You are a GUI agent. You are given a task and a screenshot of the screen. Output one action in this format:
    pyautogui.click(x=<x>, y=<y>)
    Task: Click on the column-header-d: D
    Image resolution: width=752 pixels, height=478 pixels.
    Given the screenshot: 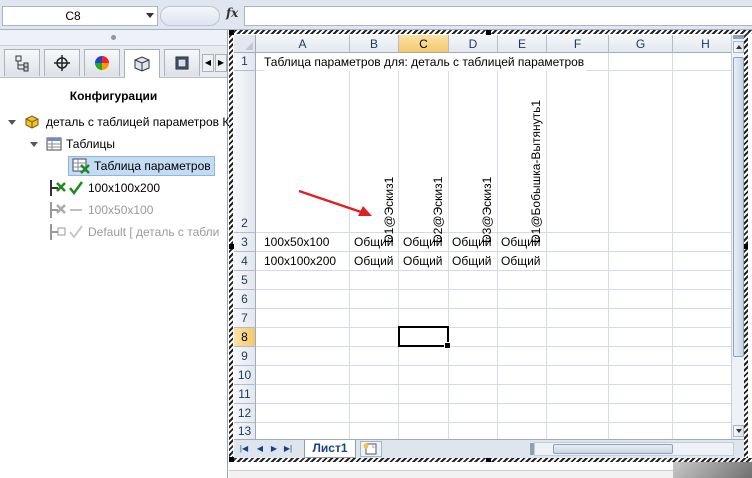 What is the action you would take?
    pyautogui.click(x=473, y=44)
    